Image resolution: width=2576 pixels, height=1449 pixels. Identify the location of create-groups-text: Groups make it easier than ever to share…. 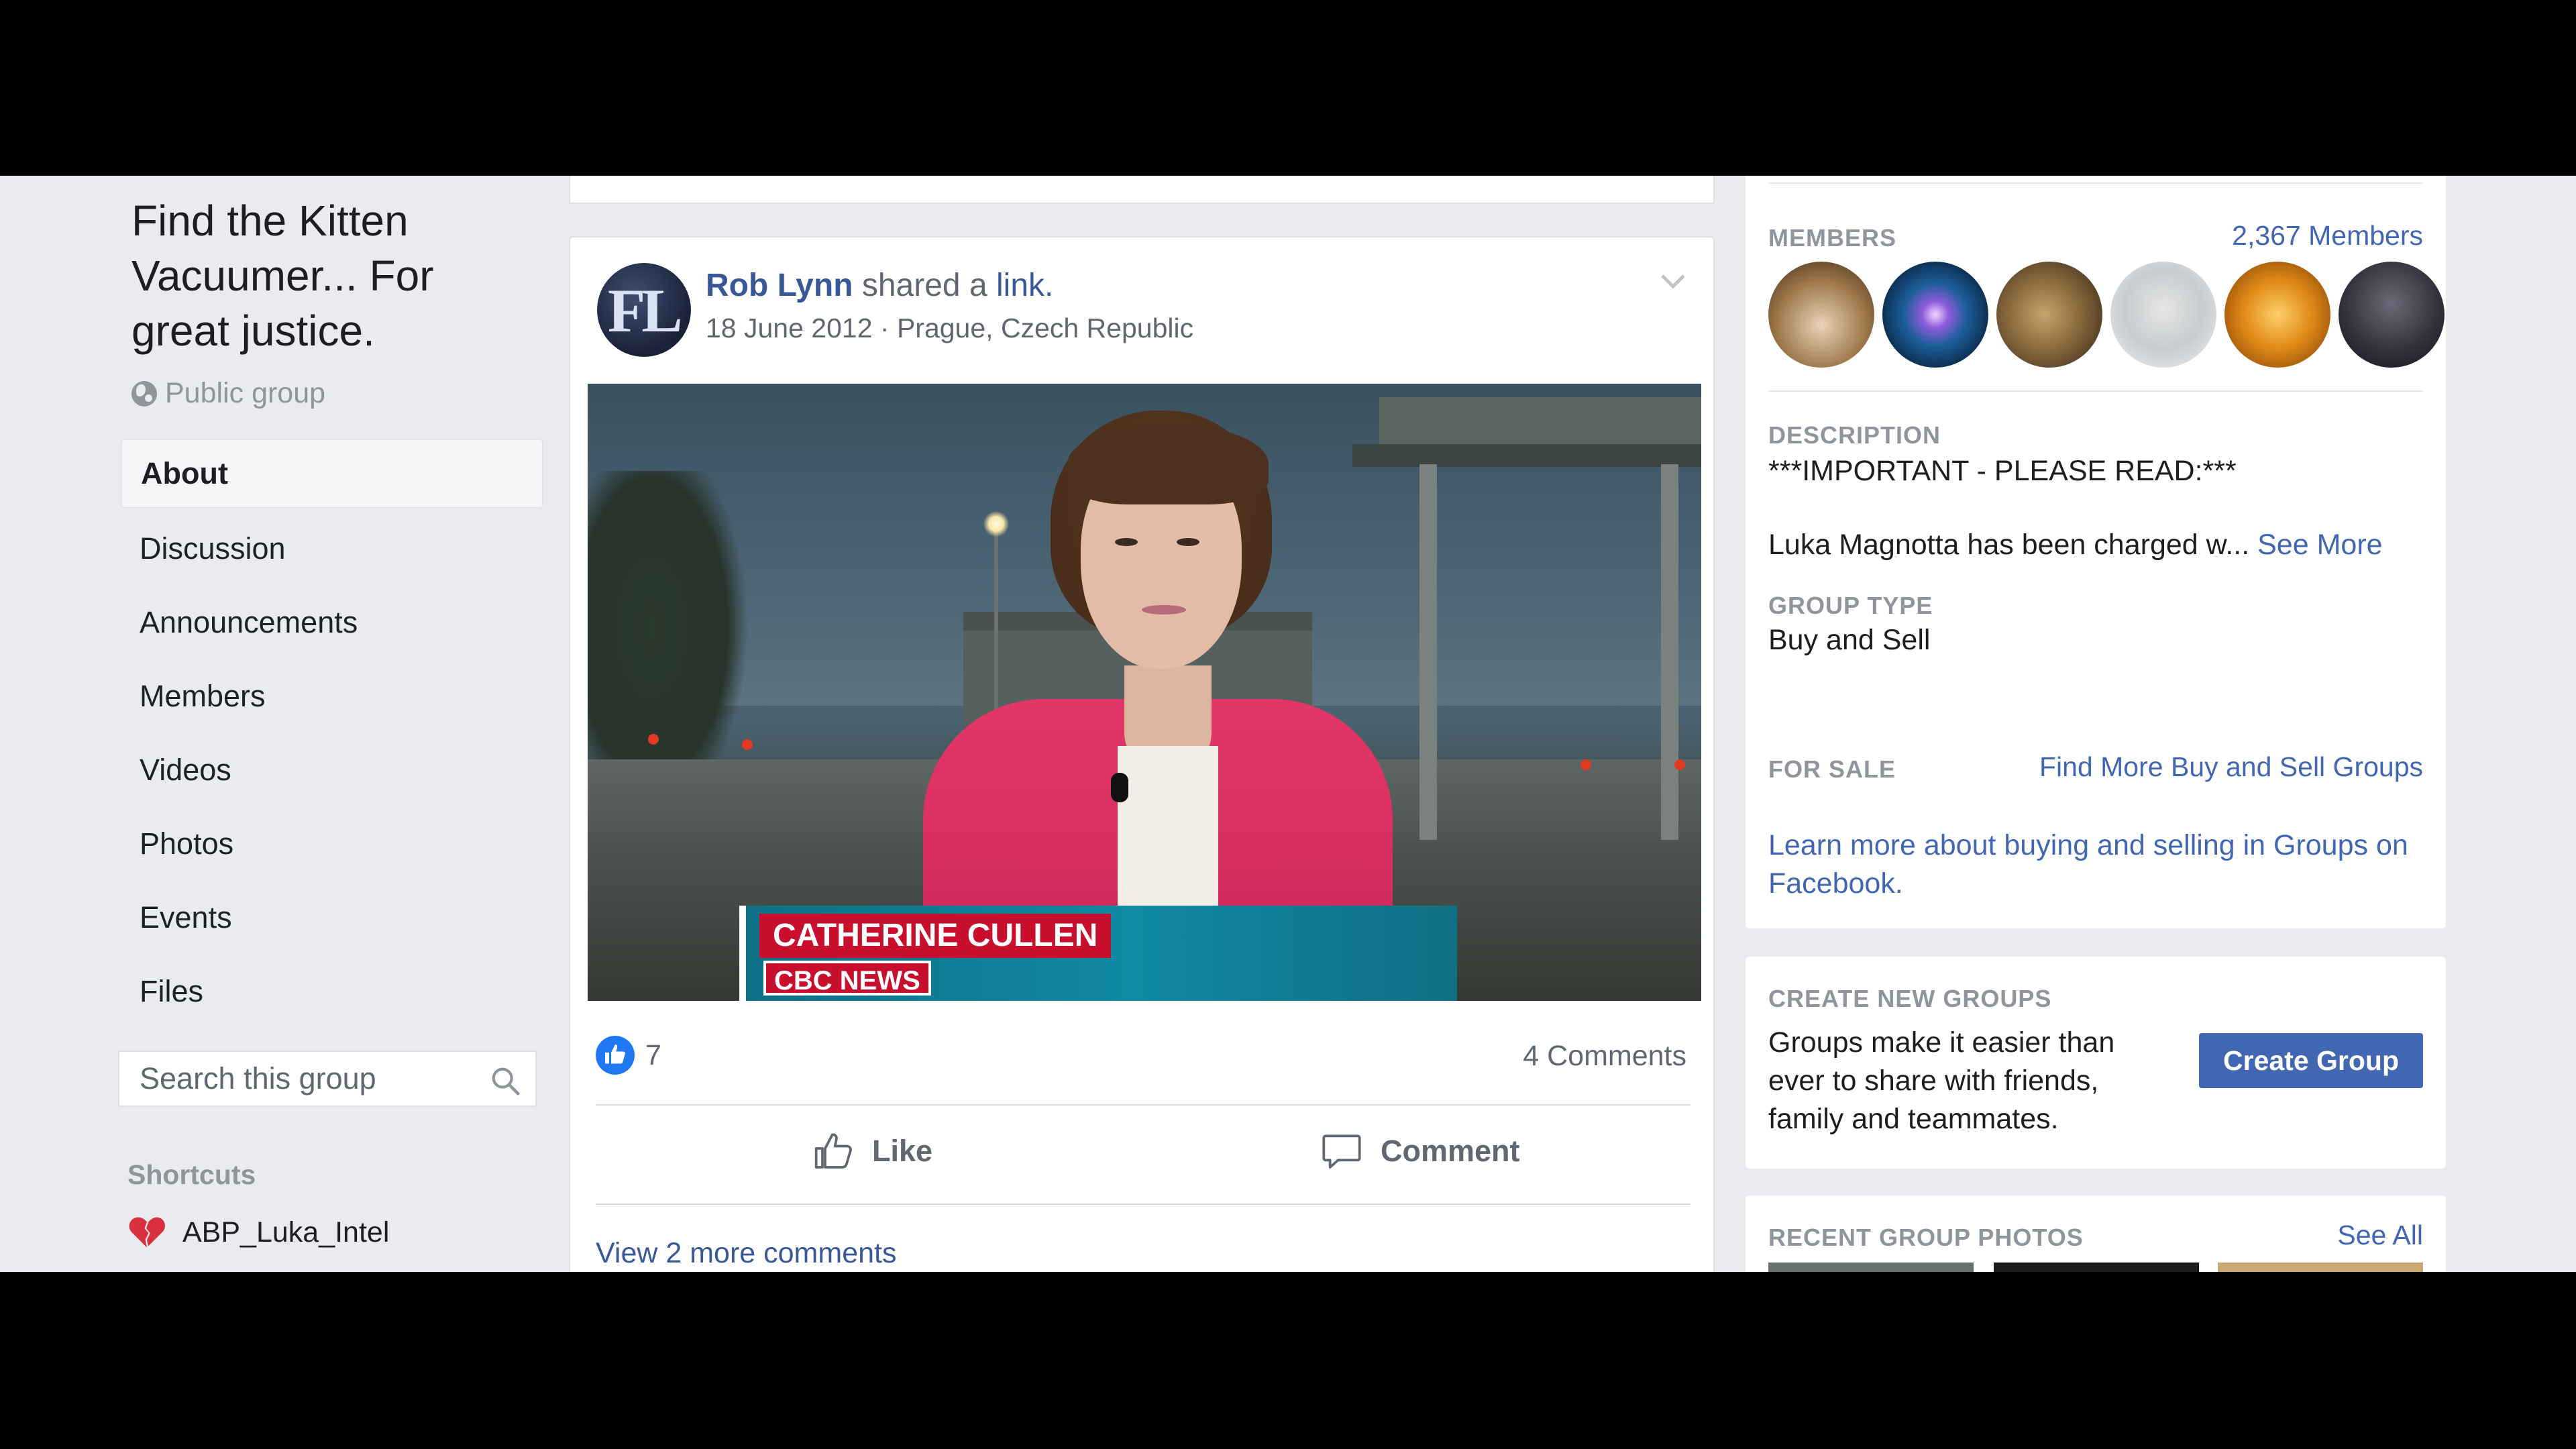
(1941, 1080).